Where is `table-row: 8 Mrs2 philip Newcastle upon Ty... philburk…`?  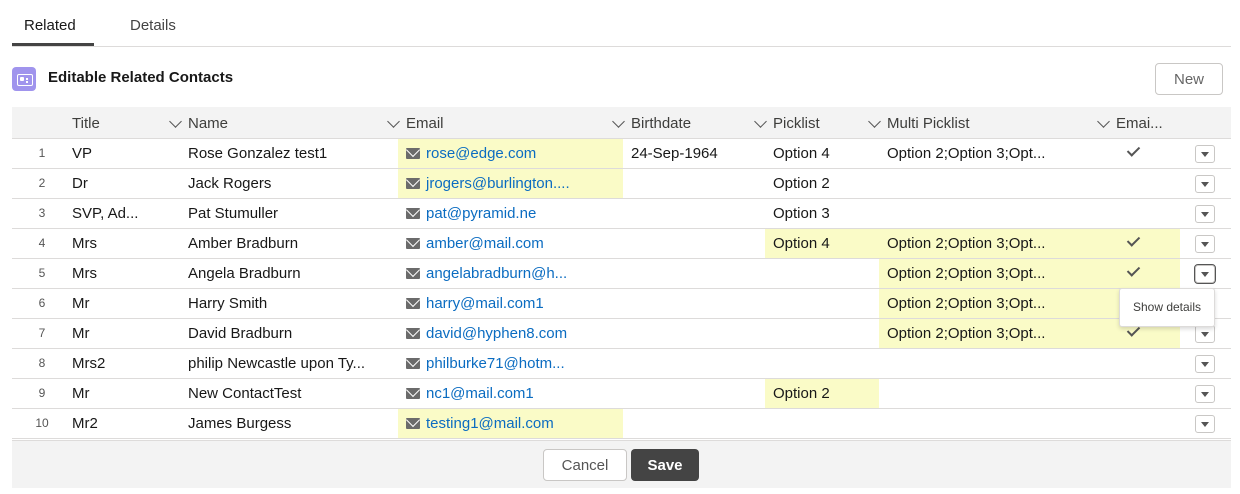
table-row: 8 Mrs2 philip Newcastle upon Ty... philburk… is located at coordinates (621, 364).